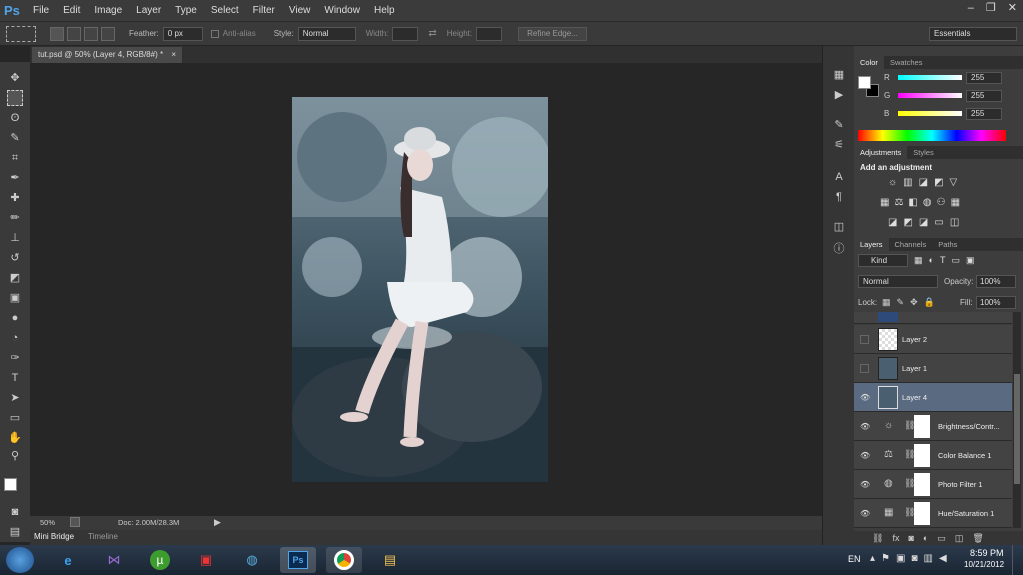 The width and height of the screenshot is (1023, 575). Describe the element at coordinates (326, 33) in the screenshot. I see `style-select: Normal` at that location.